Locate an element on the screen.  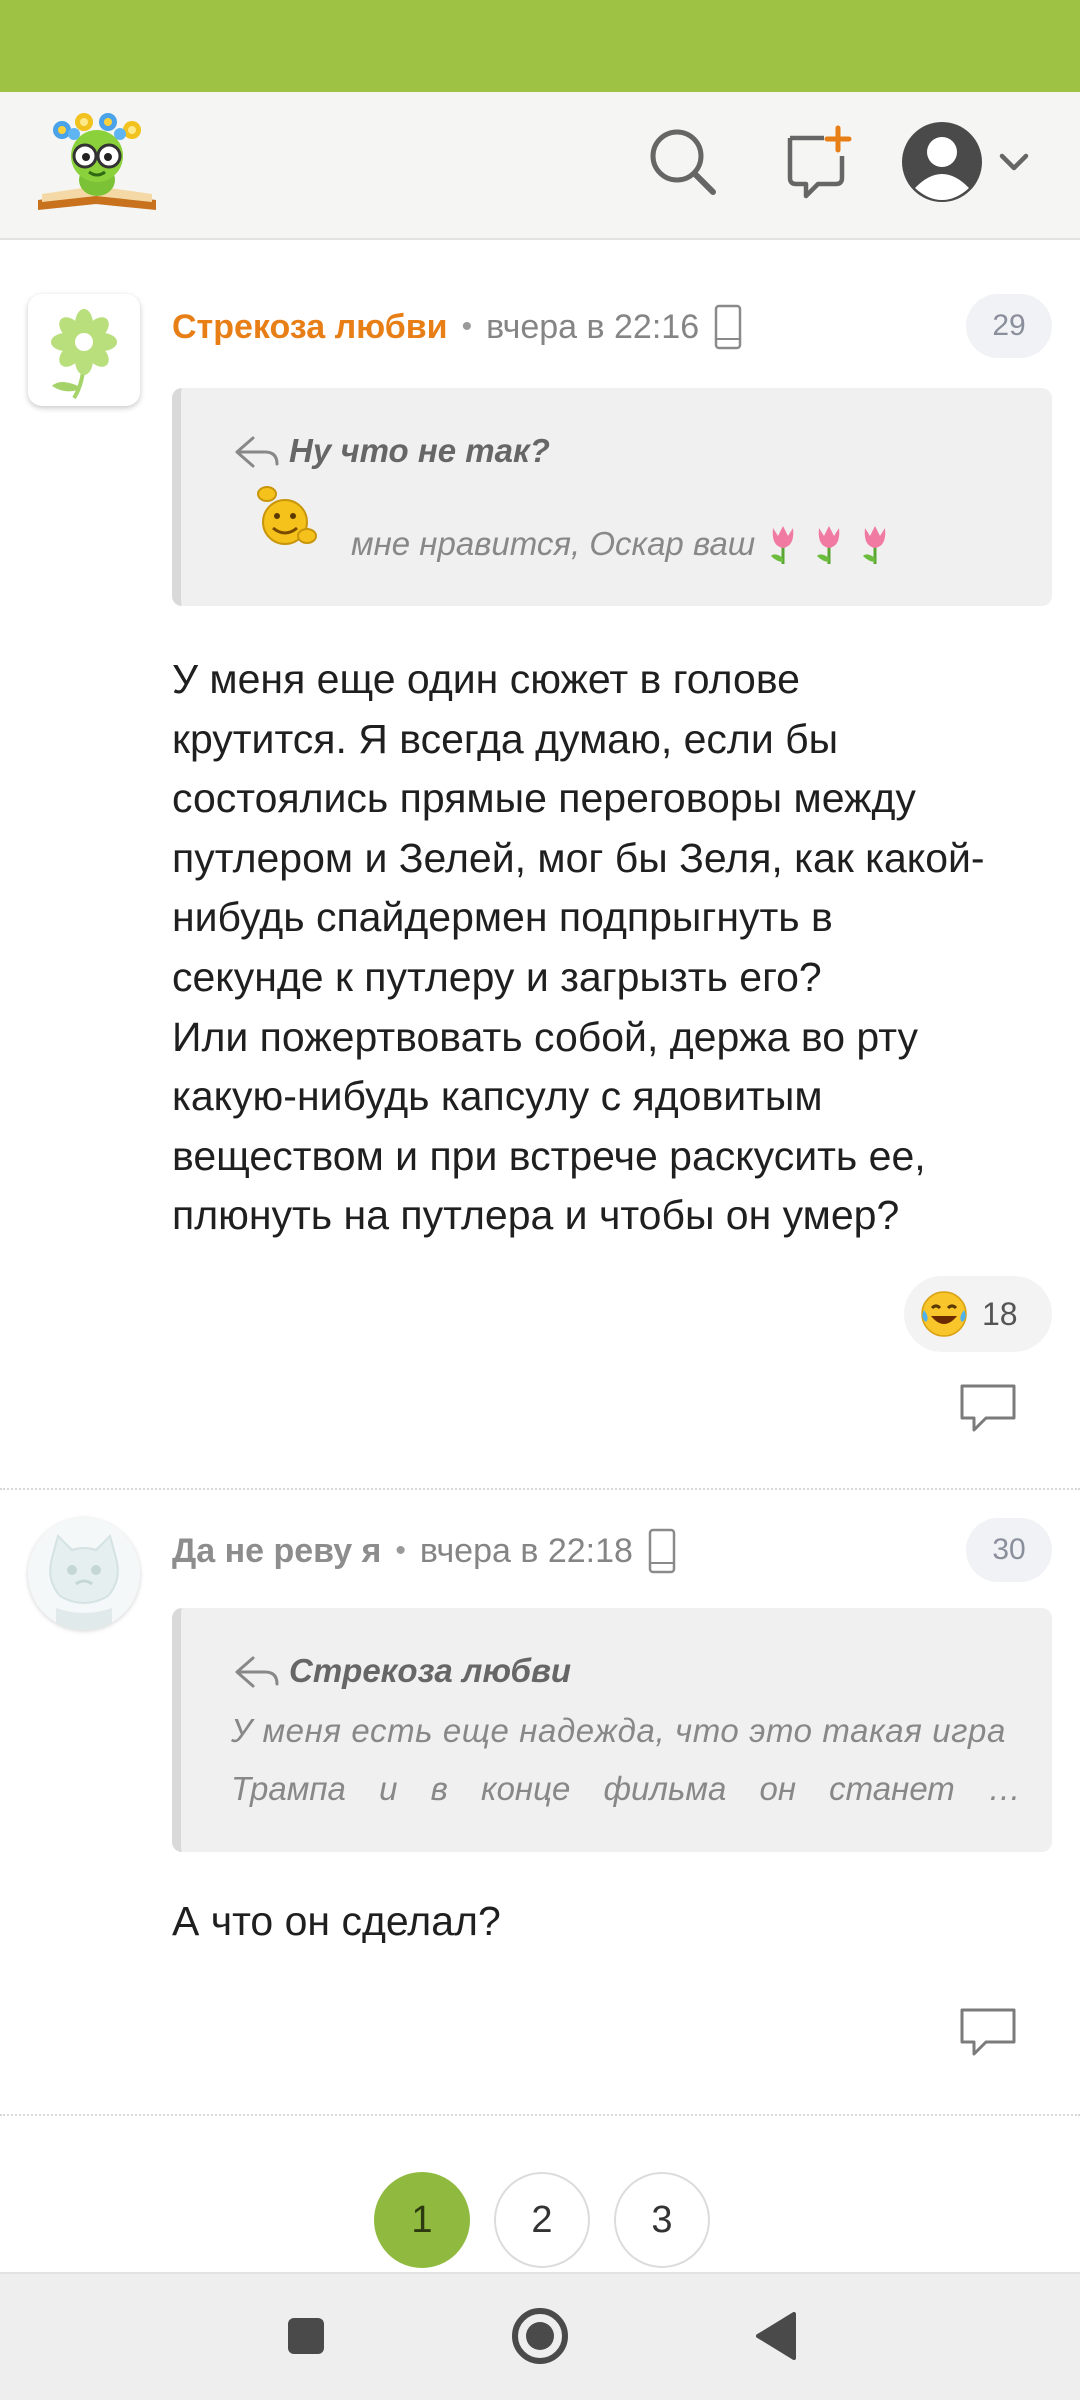
body-line: крутится. Я всегда думаю, если бы is located at coordinates (505, 738).